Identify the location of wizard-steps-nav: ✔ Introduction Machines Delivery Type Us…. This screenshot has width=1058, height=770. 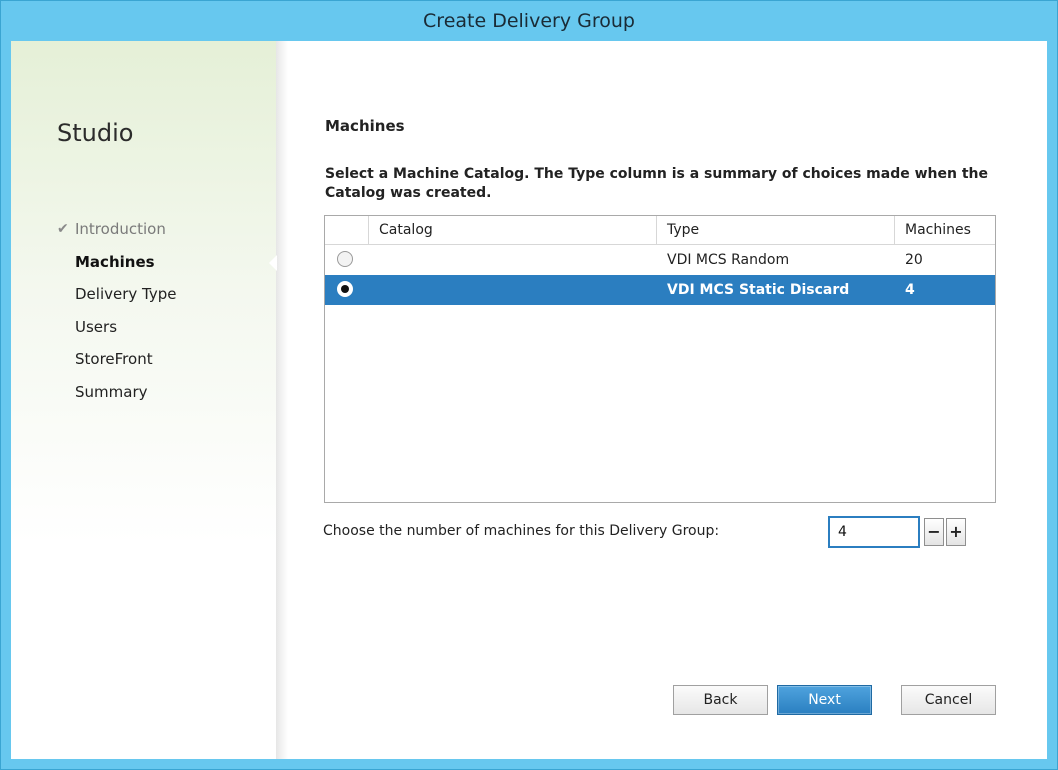
(115, 315).